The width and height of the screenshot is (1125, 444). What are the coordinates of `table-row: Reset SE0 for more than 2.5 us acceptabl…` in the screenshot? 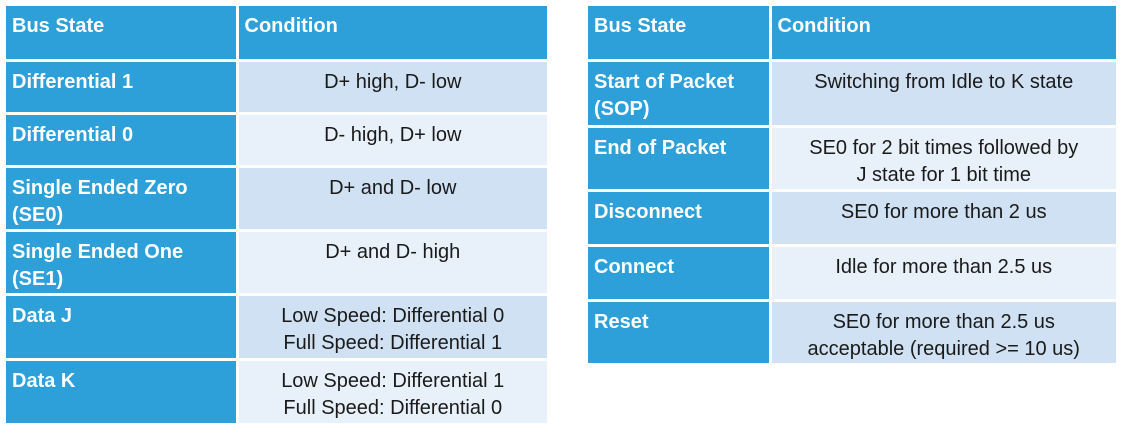 It's located at (852, 333).